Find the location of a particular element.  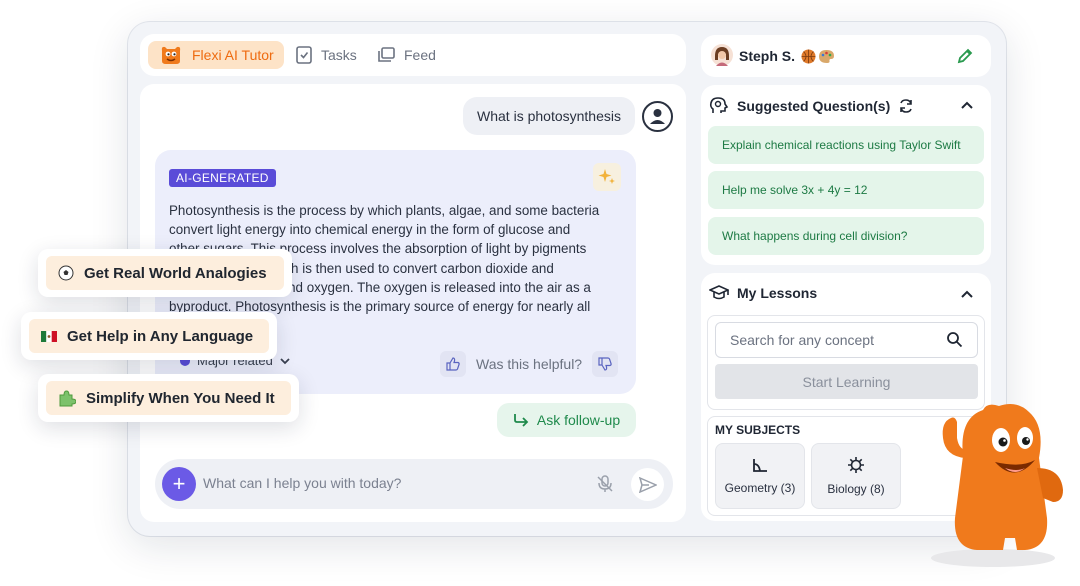

graduation-cap-icon is located at coordinates (719, 292).